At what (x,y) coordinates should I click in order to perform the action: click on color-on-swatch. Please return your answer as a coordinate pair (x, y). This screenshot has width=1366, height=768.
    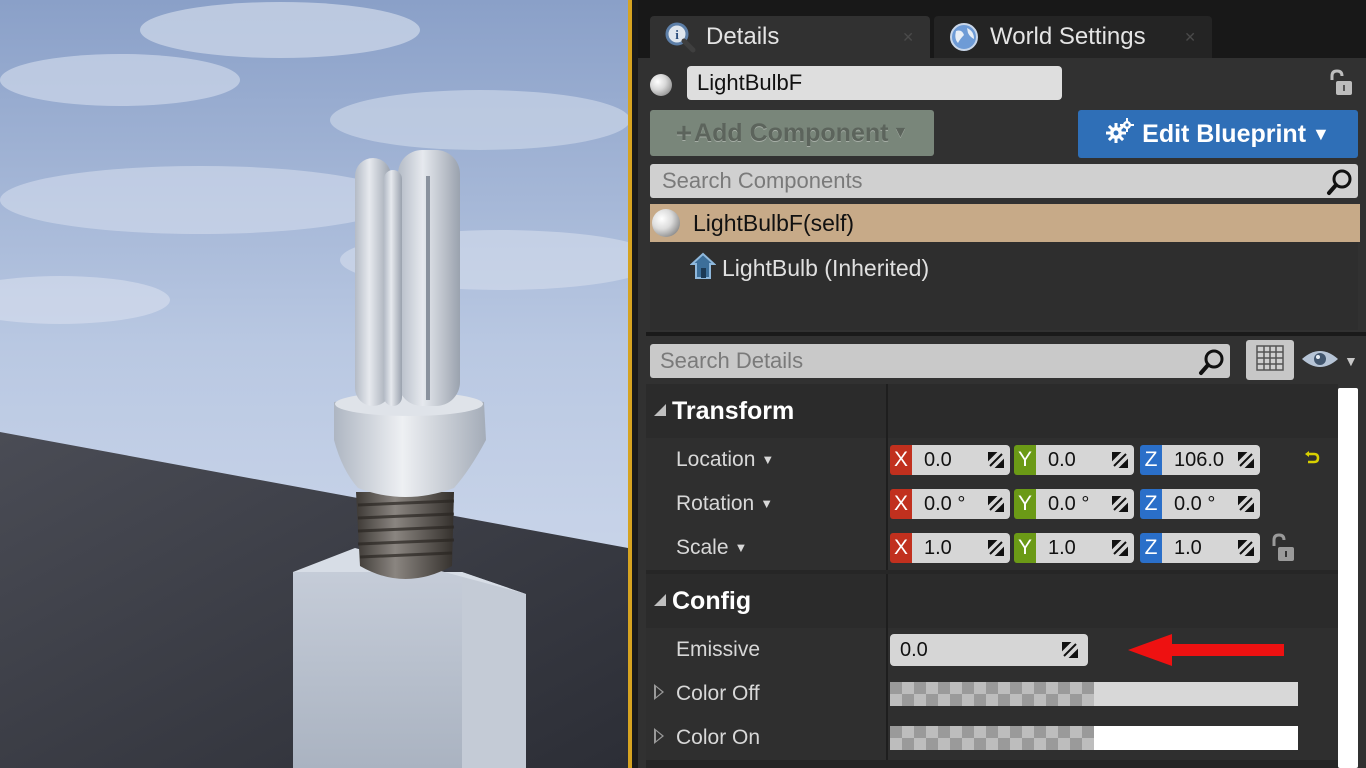
    Looking at the image, I should click on (1094, 738).